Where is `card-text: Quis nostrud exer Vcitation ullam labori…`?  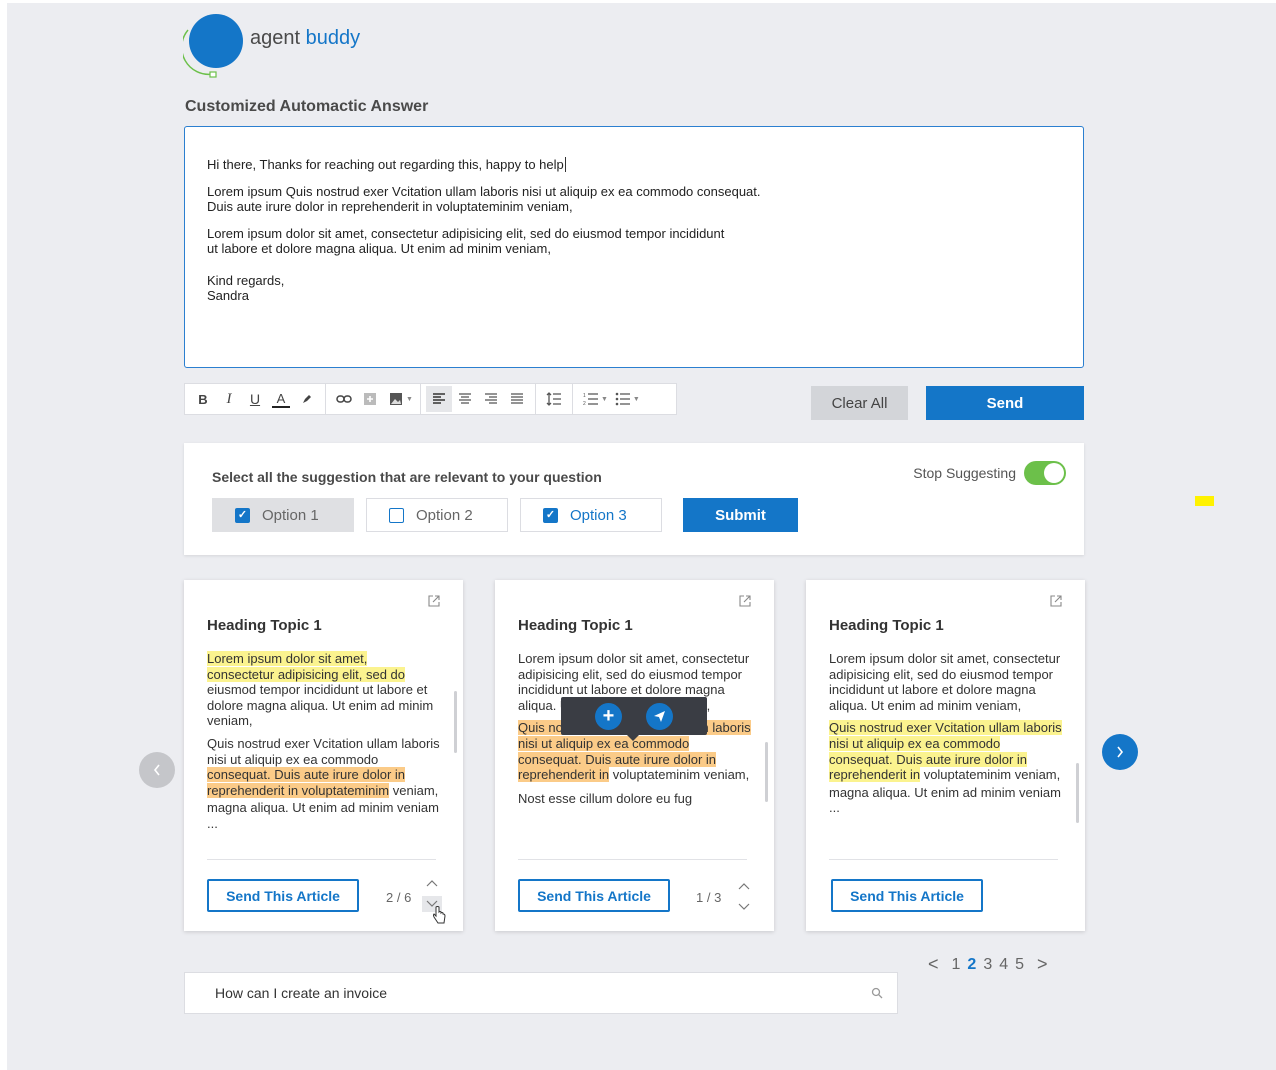 card-text: Quis nostrud exer Vcitation ullam labori… is located at coordinates (323, 751).